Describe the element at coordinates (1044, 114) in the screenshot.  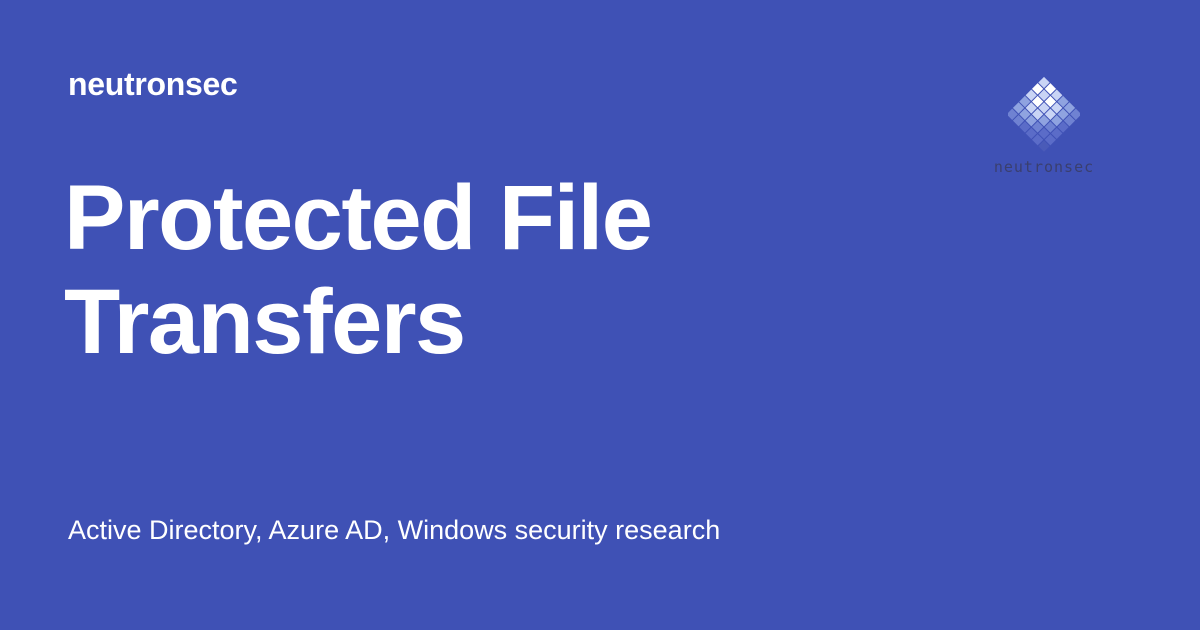
I see `diamond-grid-icon` at that location.